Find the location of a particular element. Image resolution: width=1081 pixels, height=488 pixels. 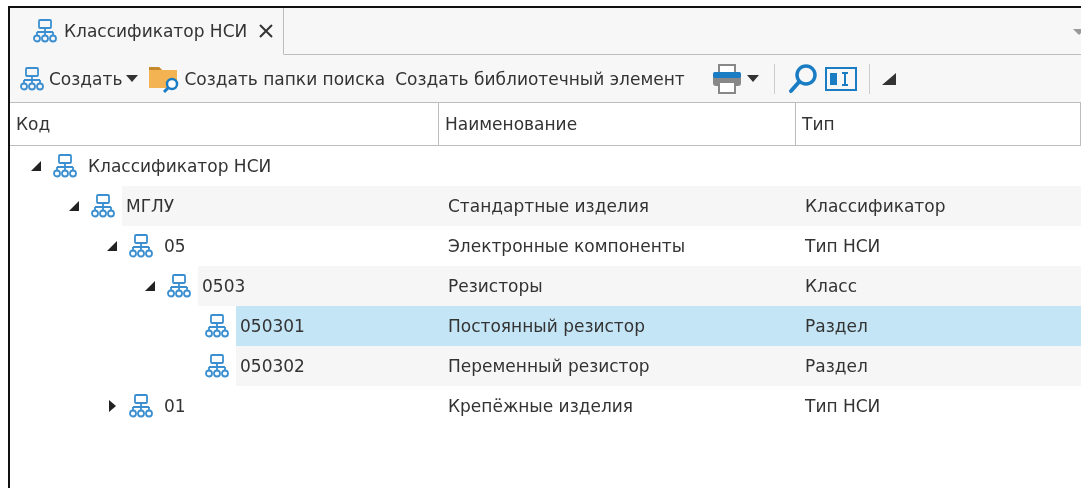

table-cell-text: 050301 is located at coordinates (272, 326).